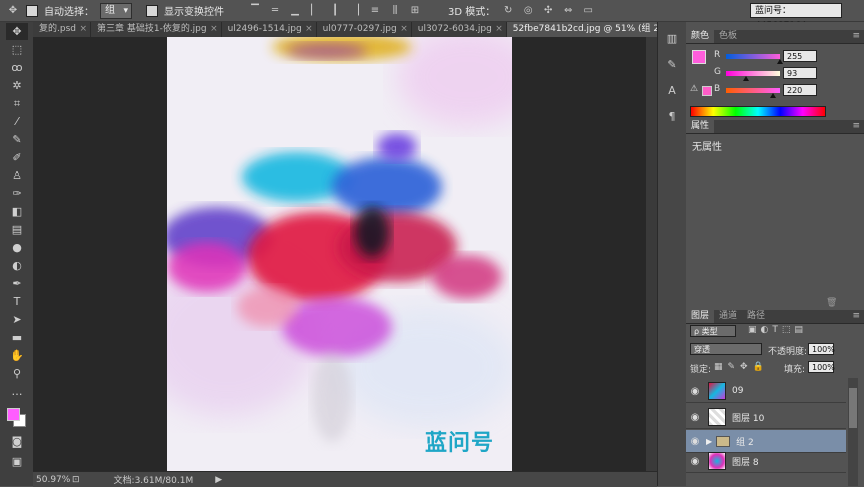 This screenshot has width=864, height=487. I want to click on expand-arrow-icon: ▶, so click(709, 441).